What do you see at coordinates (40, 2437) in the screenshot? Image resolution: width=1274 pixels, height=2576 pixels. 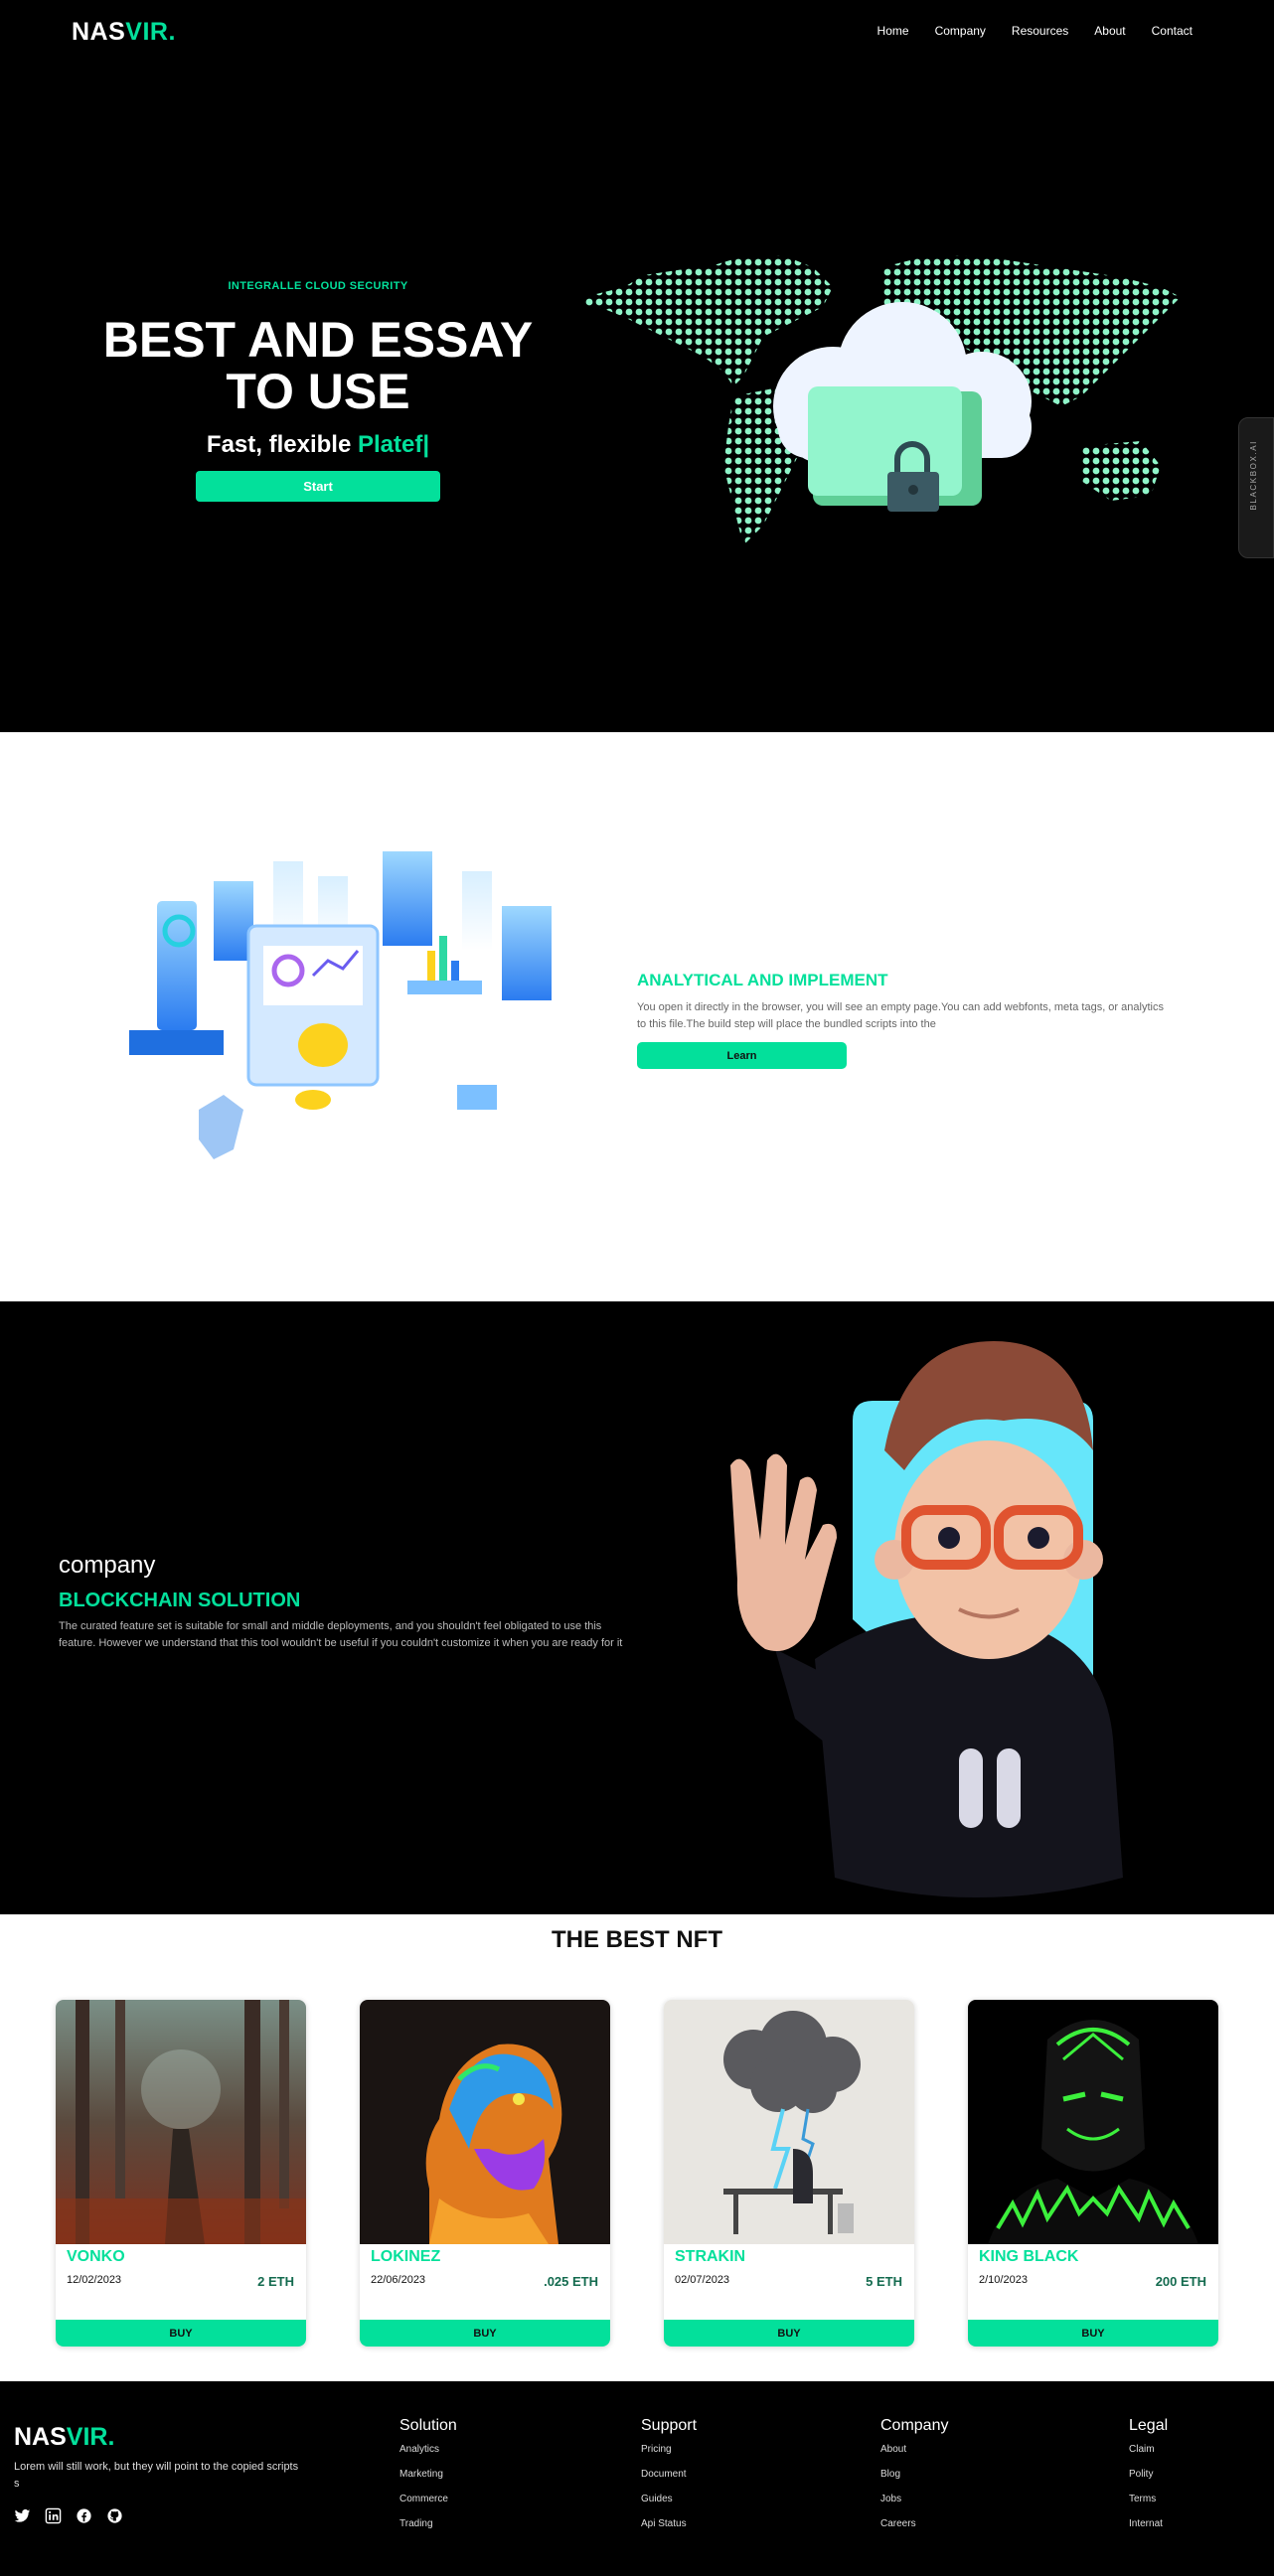 I see `footer-logo-part-1: NAS` at bounding box center [40, 2437].